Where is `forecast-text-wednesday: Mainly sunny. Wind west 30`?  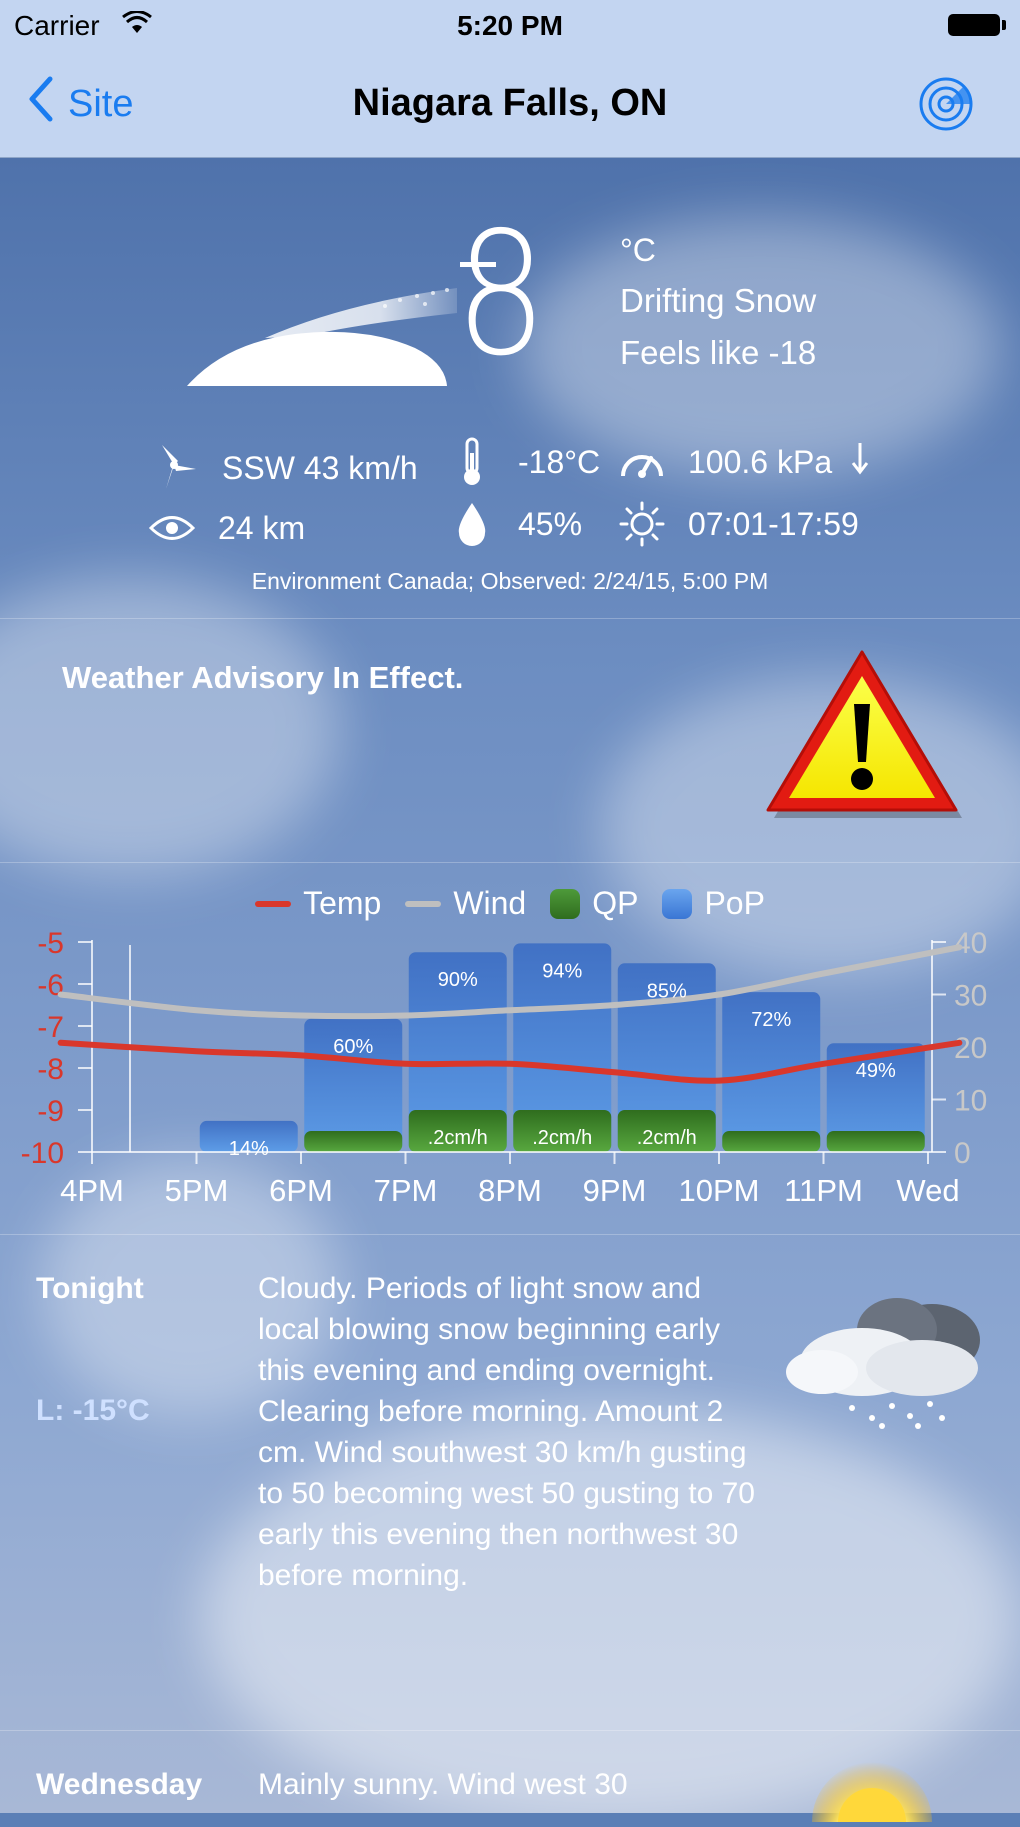 forecast-text-wednesday: Mainly sunny. Wind west 30 is located at coordinates (443, 1784).